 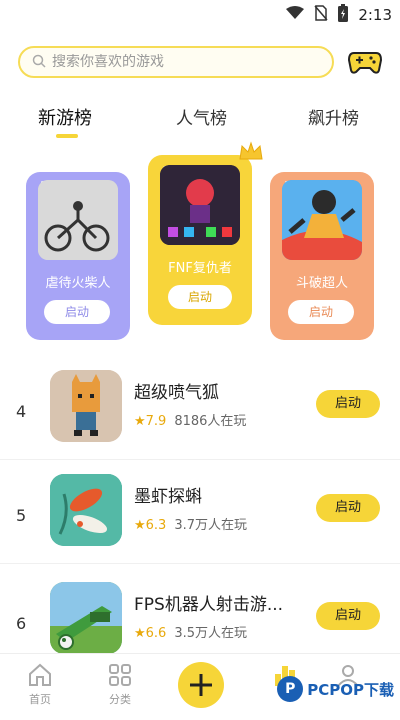 I want to click on ranking-tabs: 新游榜 人气榜 飙升榜, so click(x=200, y=121).